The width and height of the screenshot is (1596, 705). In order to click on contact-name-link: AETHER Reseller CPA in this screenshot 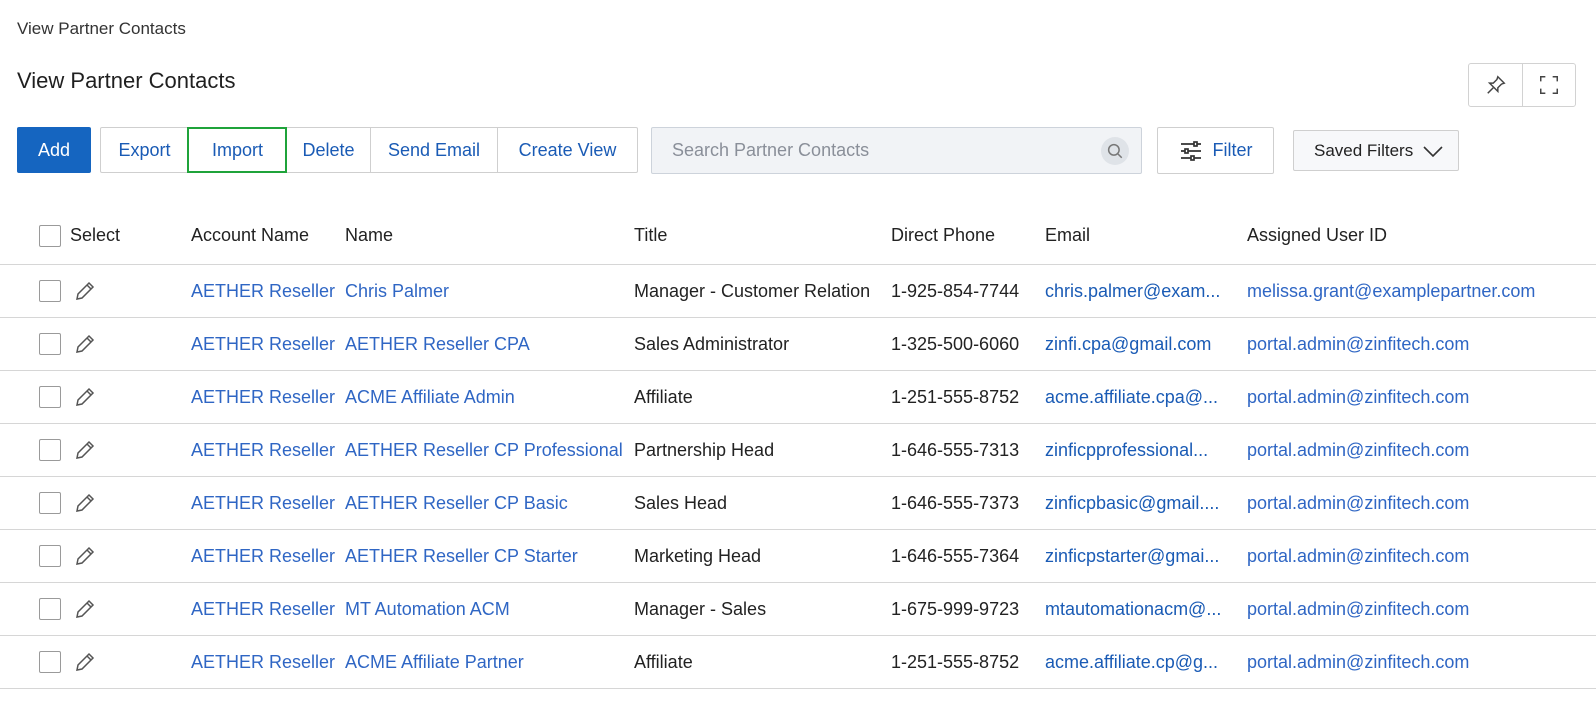, I will do `click(486, 344)`.